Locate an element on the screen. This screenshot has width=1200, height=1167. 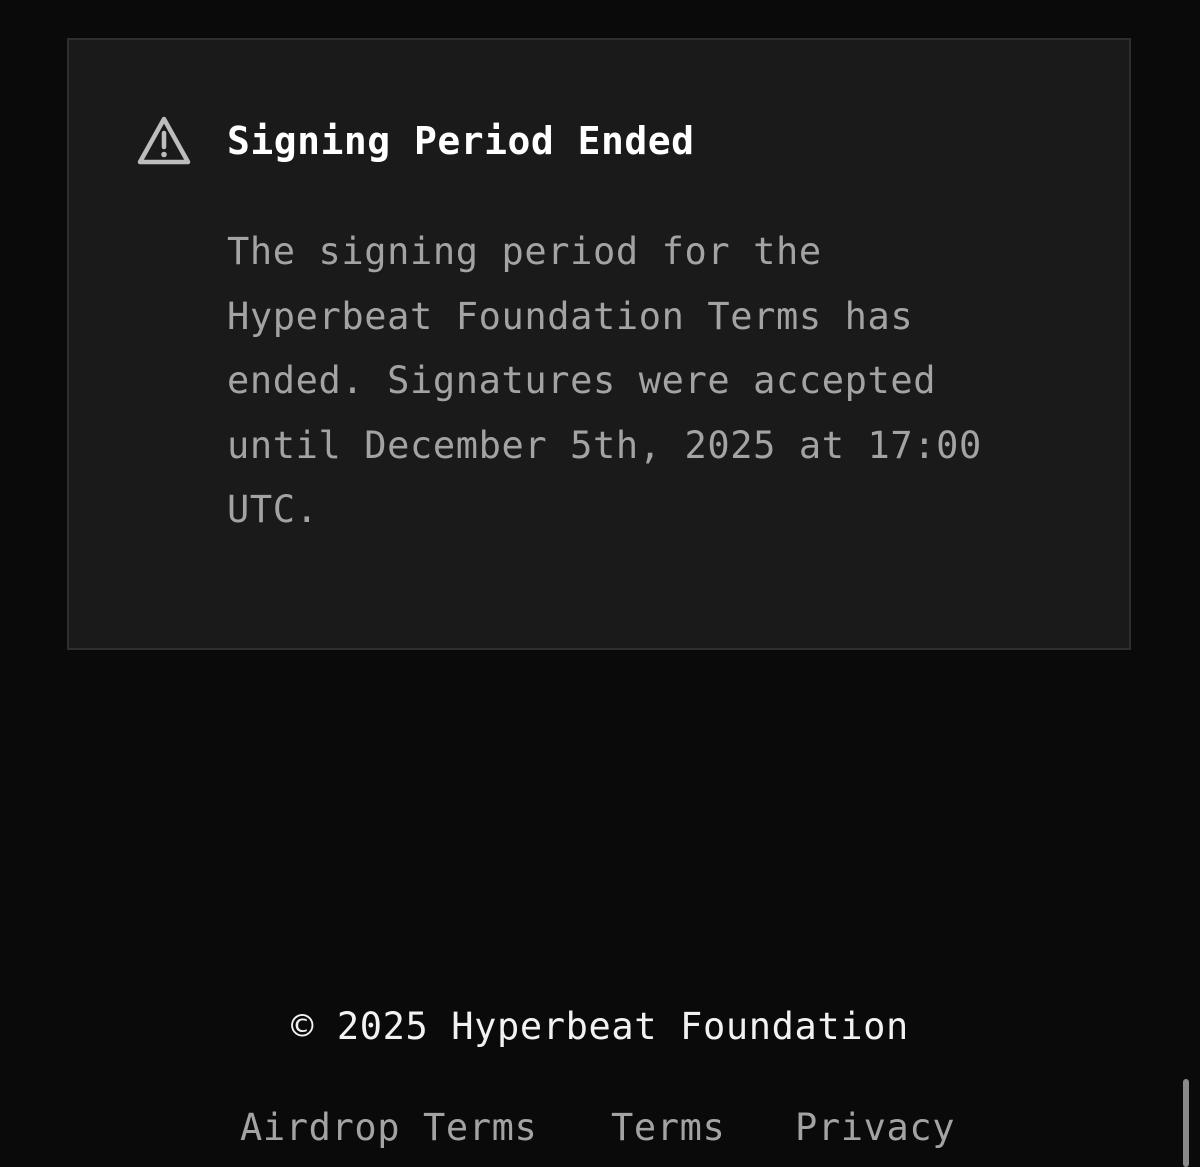
notice-message-line: Hyperbeat Foundation Terms has is located at coordinates (570, 316).